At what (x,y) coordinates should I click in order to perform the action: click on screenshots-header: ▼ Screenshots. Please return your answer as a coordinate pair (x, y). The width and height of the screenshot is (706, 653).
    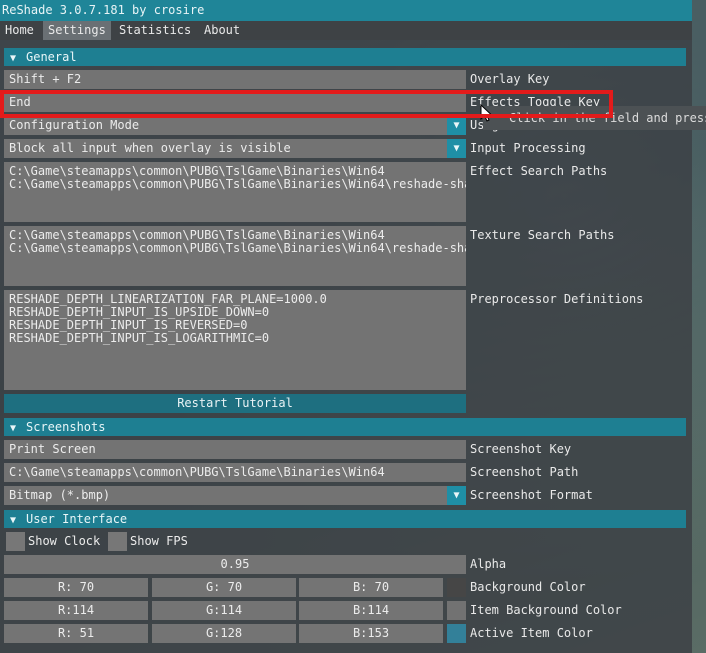
    Looking at the image, I should click on (345, 427).